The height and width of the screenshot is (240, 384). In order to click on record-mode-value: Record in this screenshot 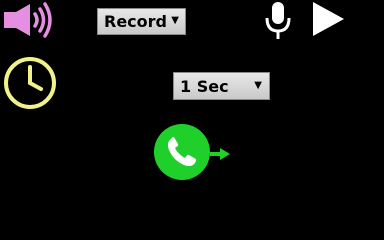, I will do `click(135, 21)`.